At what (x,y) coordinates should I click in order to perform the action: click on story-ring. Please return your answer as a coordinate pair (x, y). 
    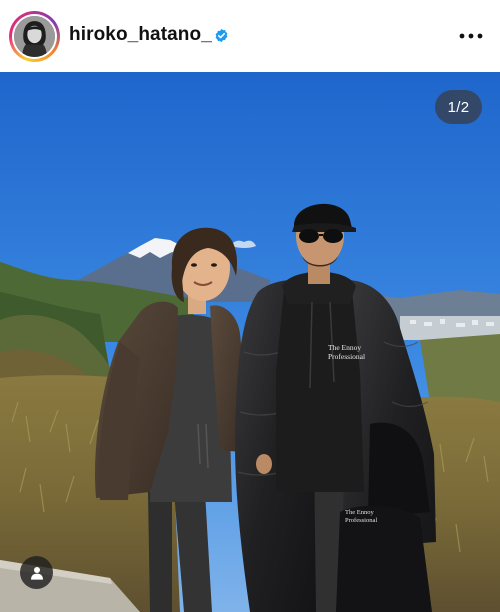
    Looking at the image, I should click on (34, 36).